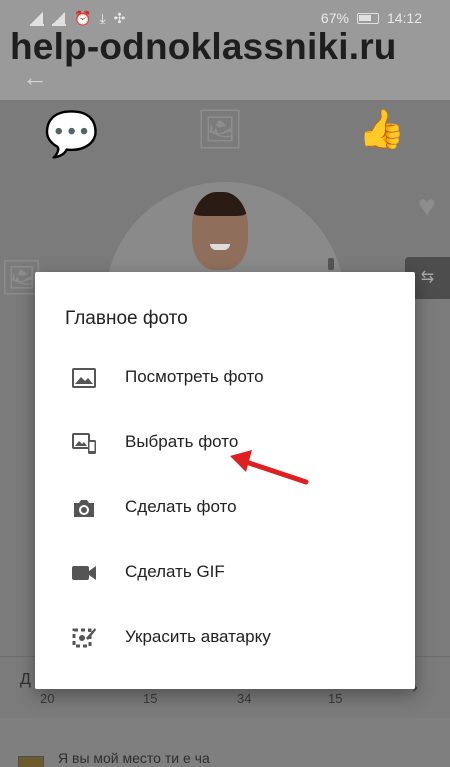 This screenshot has width=450, height=767. What do you see at coordinates (47, 698) in the screenshot?
I see `stat-value: 20` at bounding box center [47, 698].